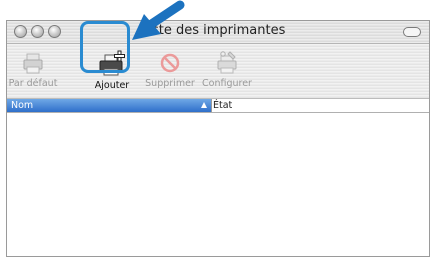 The height and width of the screenshot is (257, 432). I want to click on title-bar: ste des imprimantes, so click(218, 32).